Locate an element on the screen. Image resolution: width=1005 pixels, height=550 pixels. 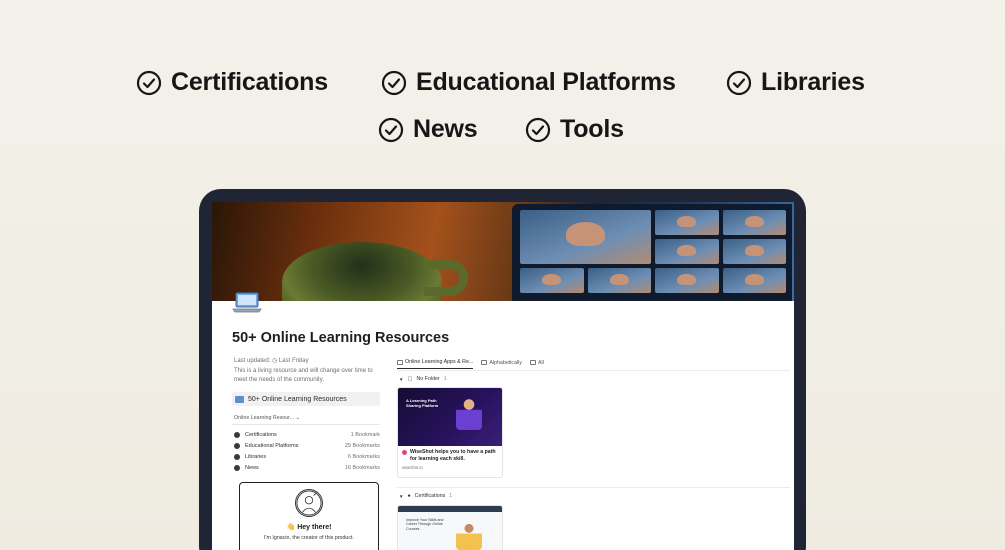
board-icon is located at coordinates (400, 362).